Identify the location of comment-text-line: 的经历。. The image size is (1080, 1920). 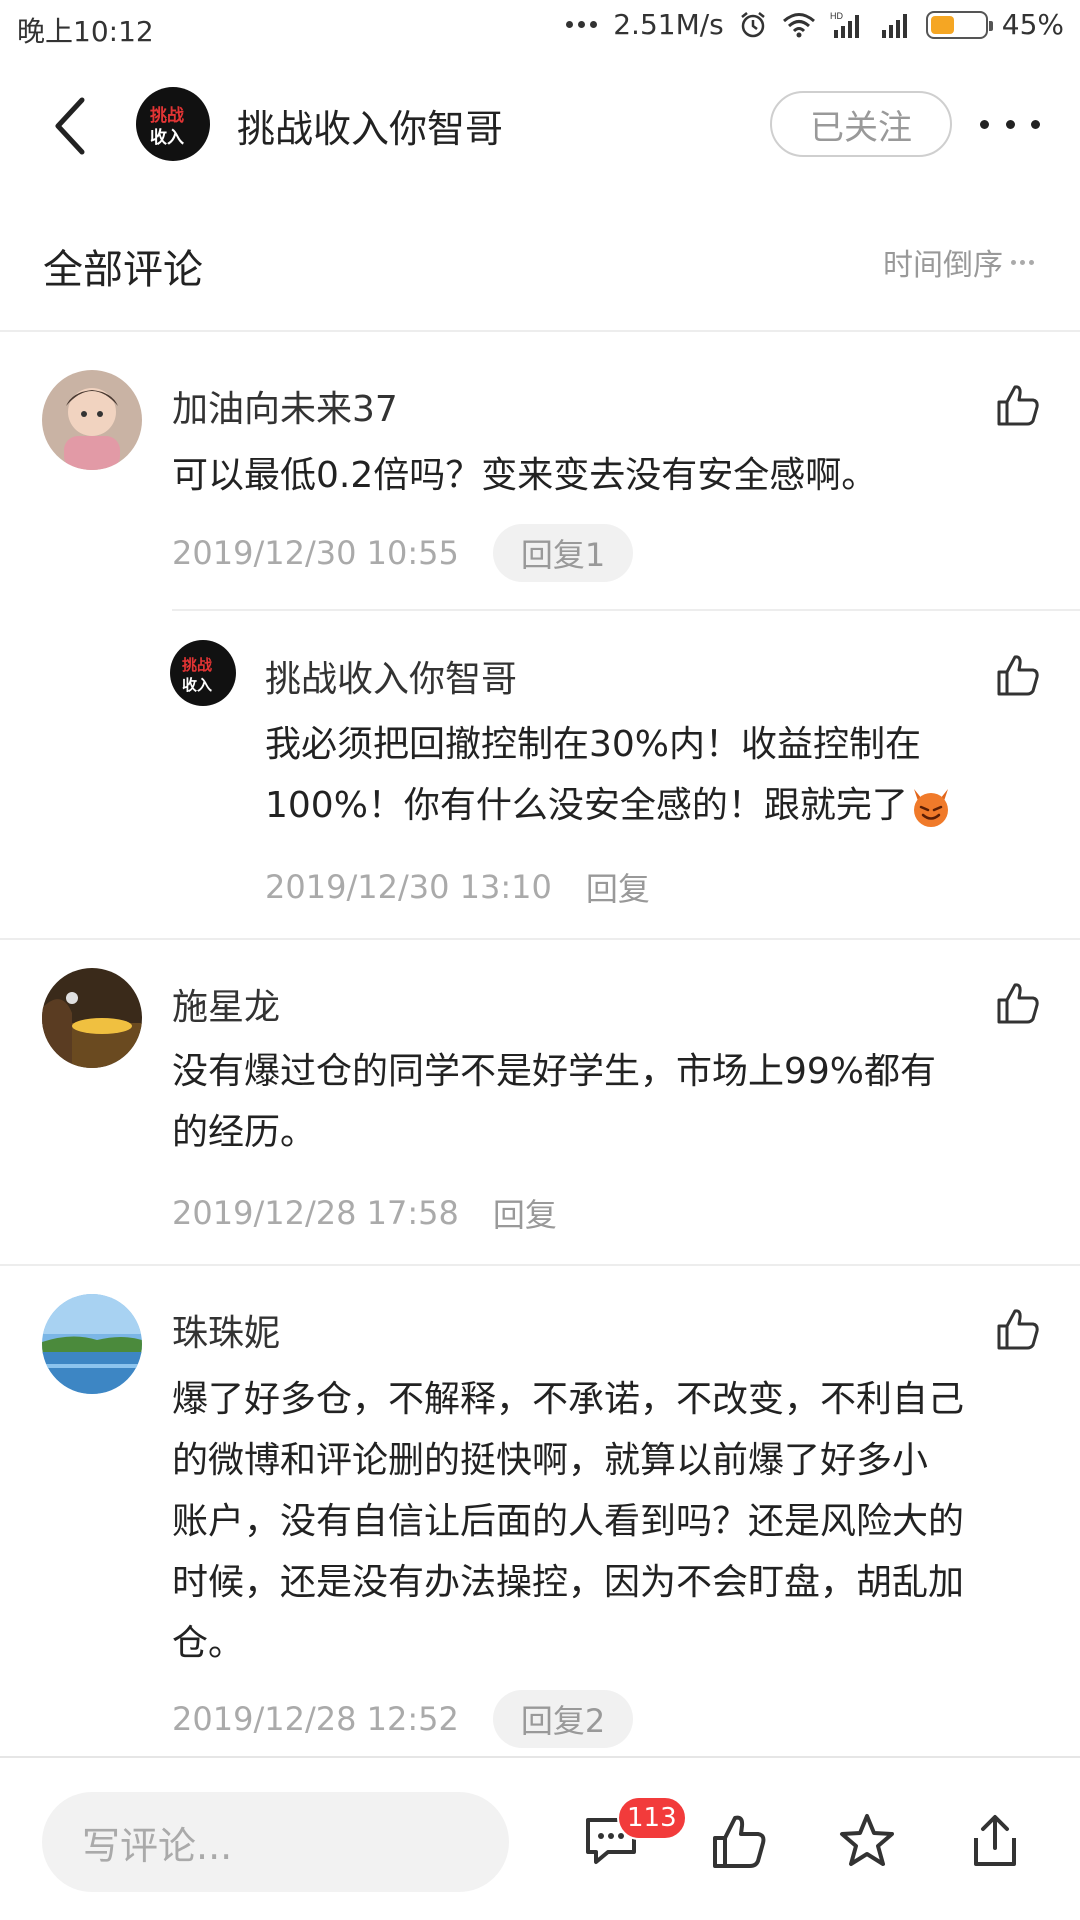
(244, 1132).